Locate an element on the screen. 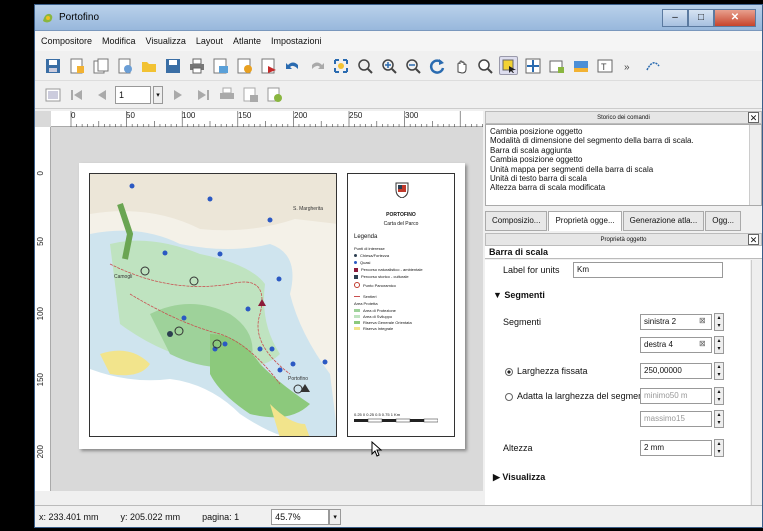 This screenshot has height=531, width=763. svg-text: T is located at coordinates (604, 67).